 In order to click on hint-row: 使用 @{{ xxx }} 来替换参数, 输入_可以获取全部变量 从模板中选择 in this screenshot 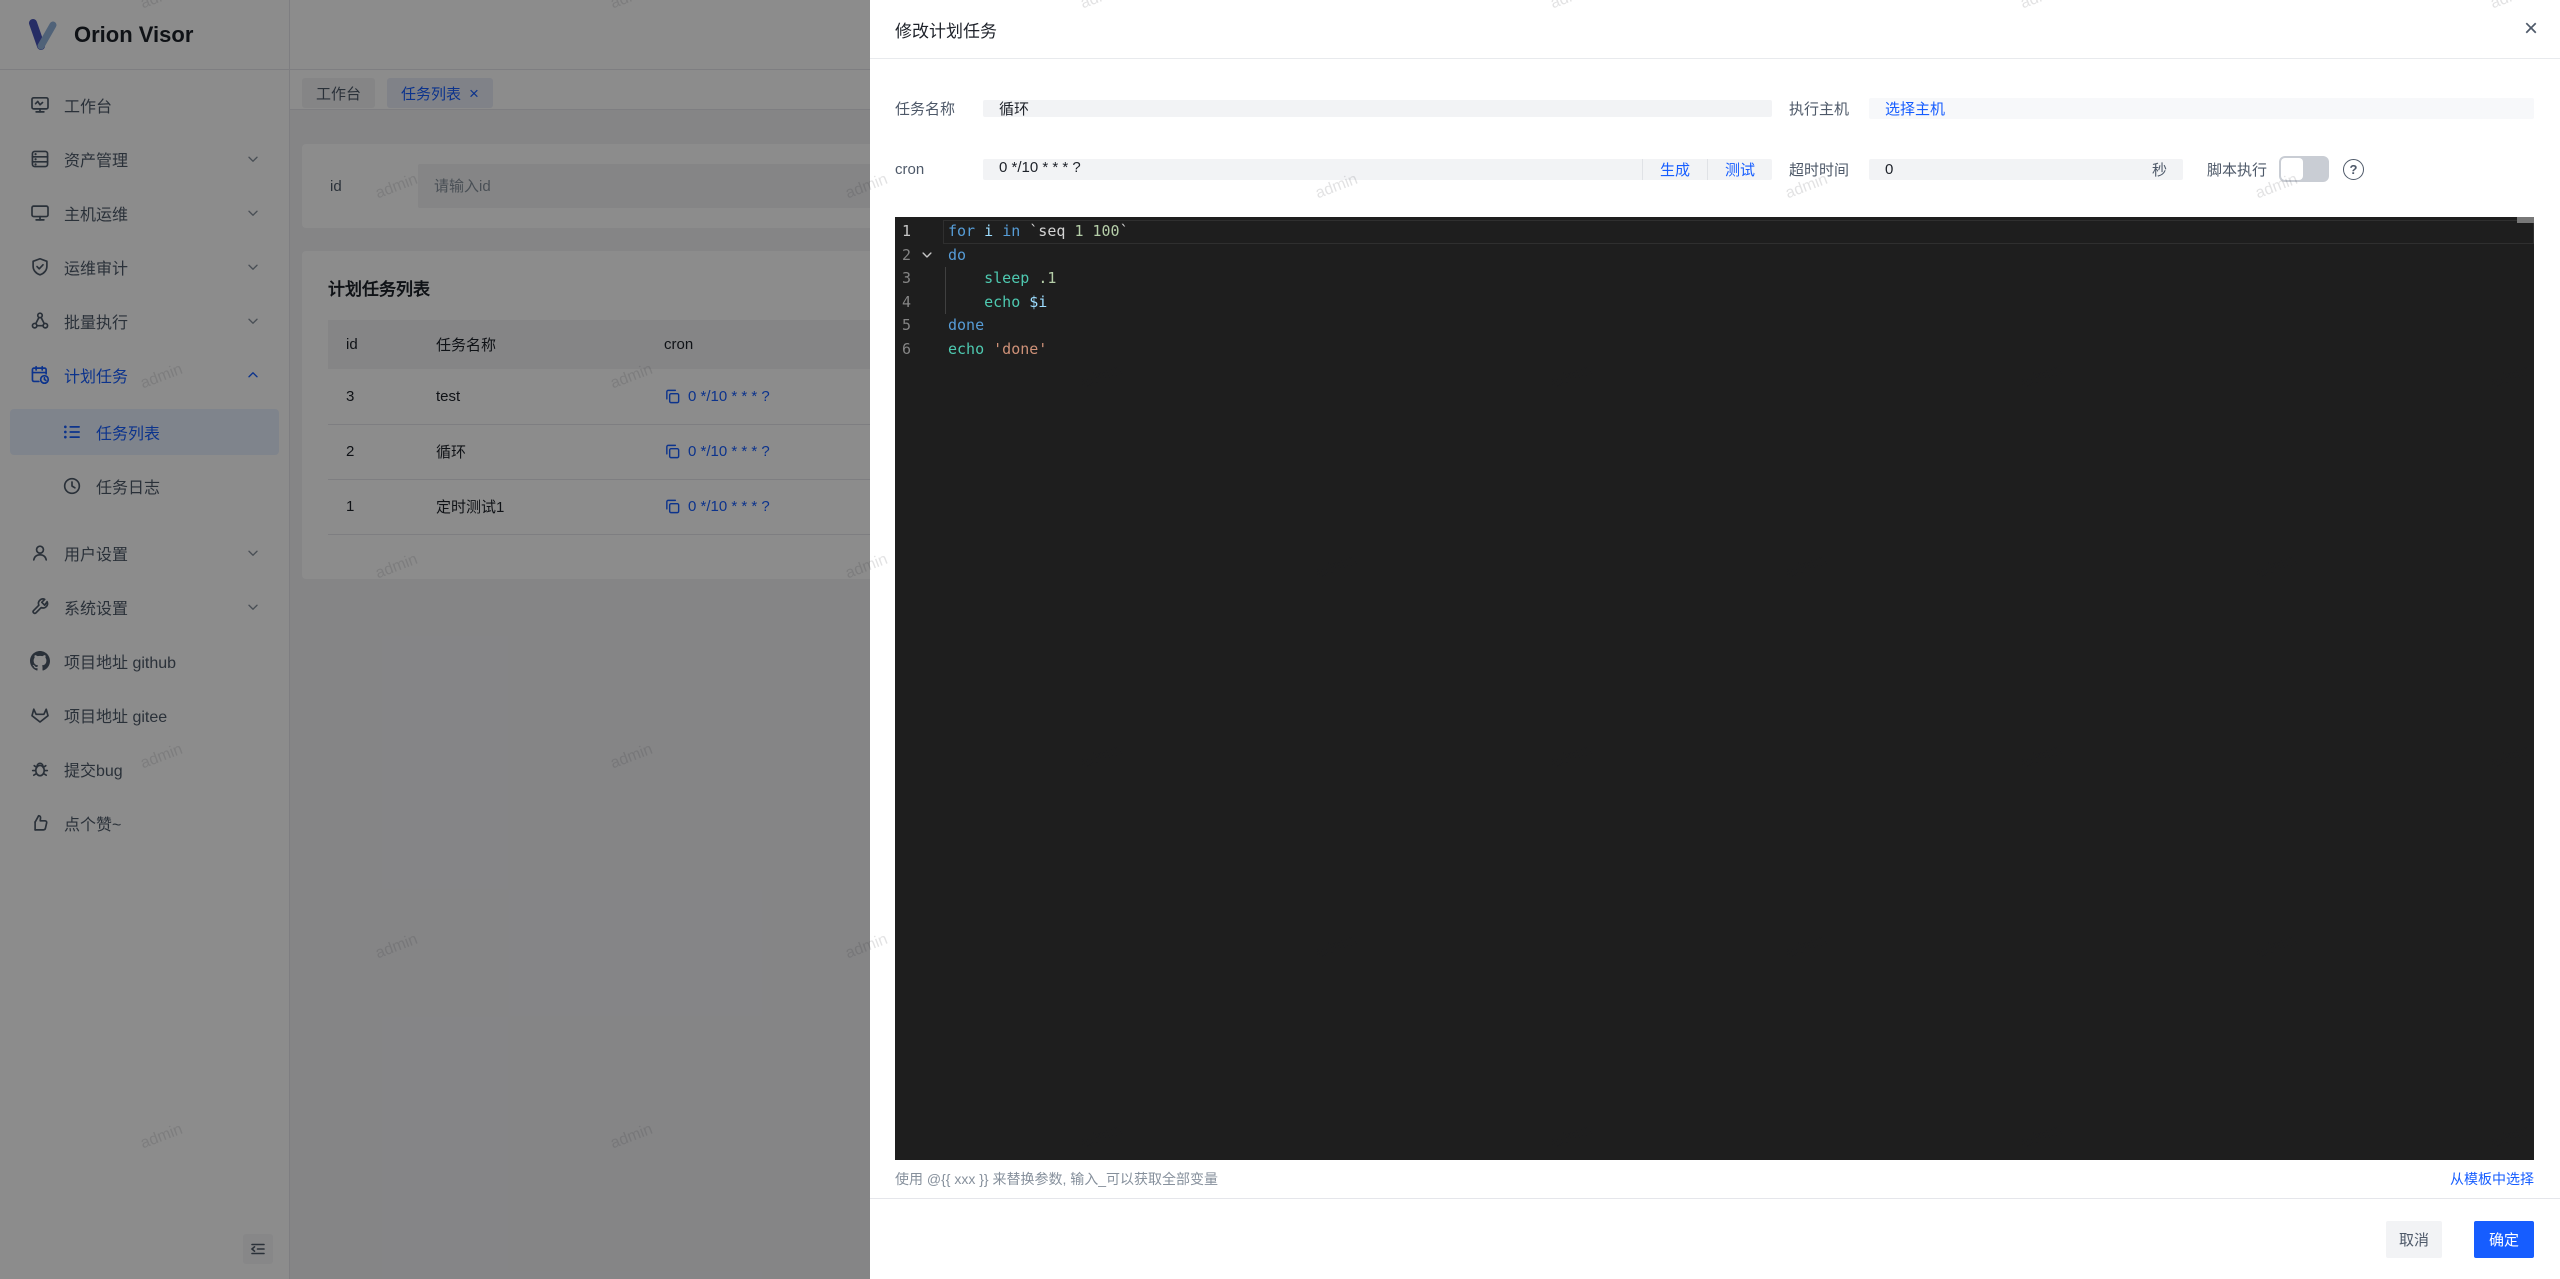, I will do `click(1714, 1183)`.